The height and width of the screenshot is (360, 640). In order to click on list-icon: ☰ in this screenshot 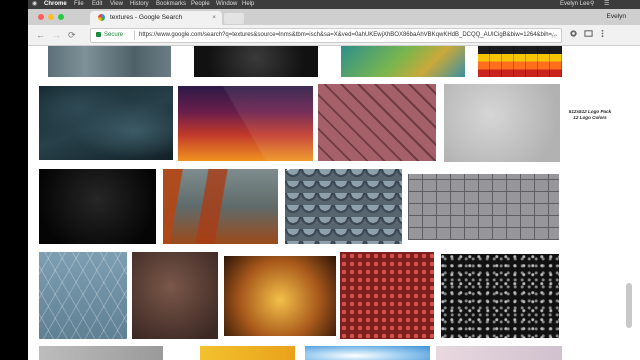, I will do `click(606, 4)`.